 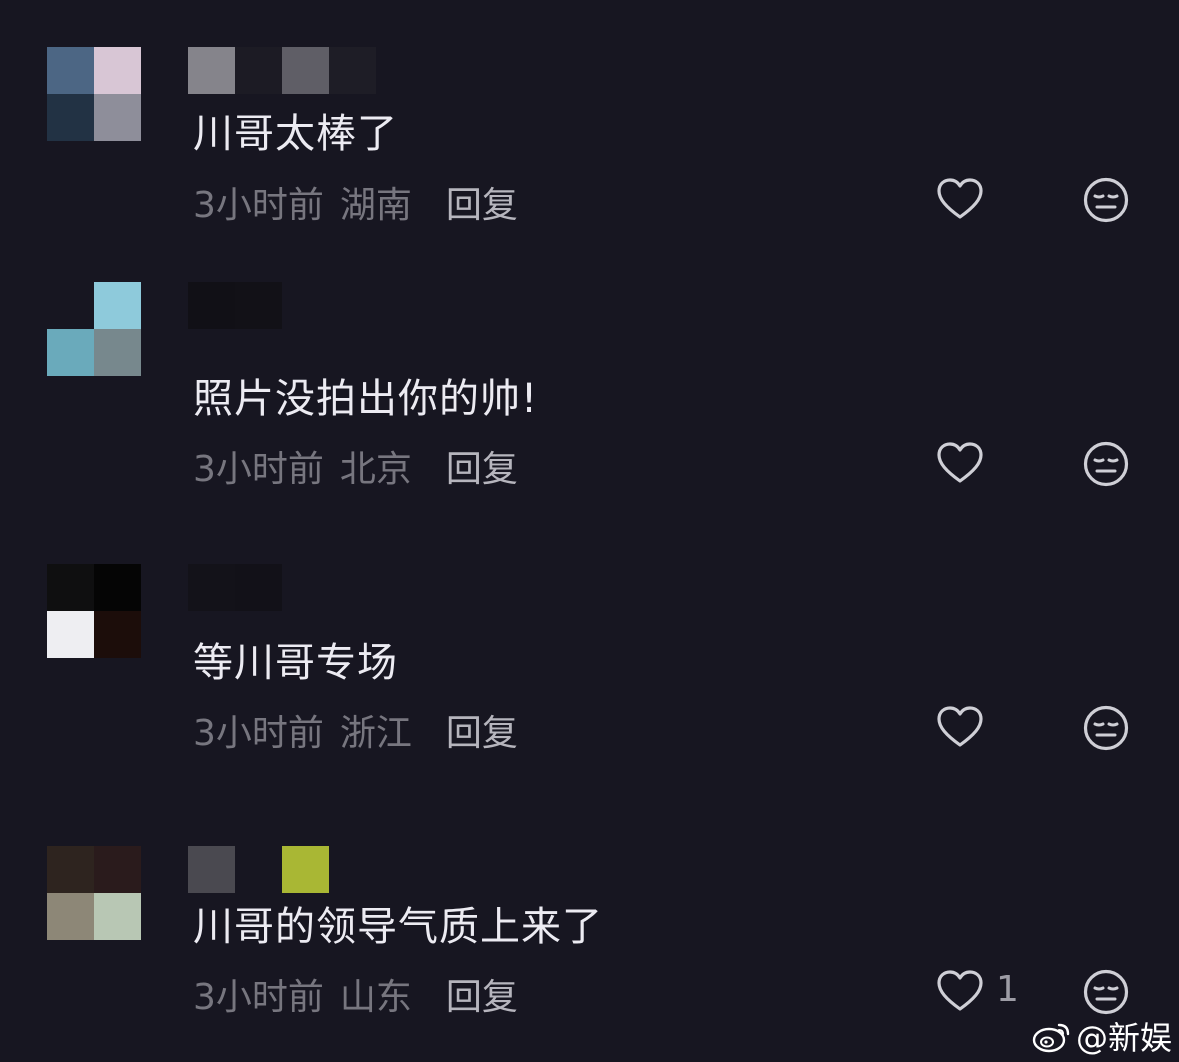 What do you see at coordinates (295, 663) in the screenshot?
I see `comment-text: 等川哥专场` at bounding box center [295, 663].